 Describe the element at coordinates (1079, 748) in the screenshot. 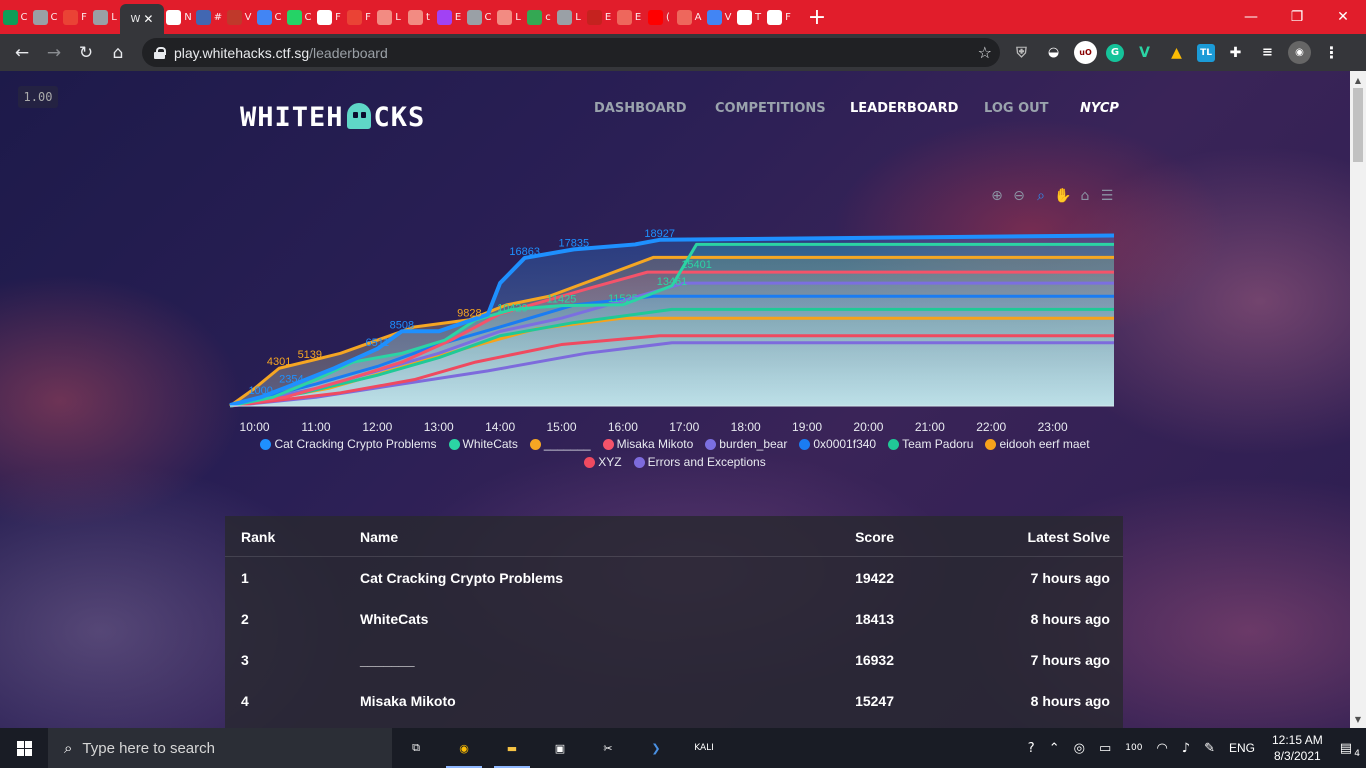

I see `steam-icon: ◎` at that location.